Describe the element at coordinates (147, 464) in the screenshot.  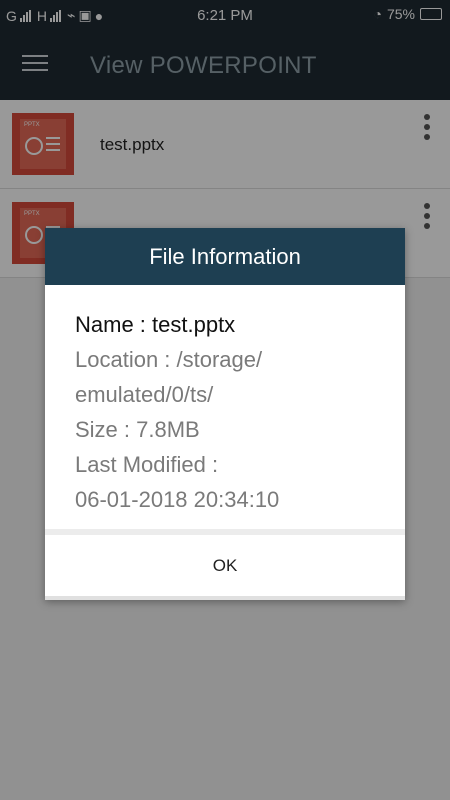
I see `modified-label: Last Modified :` at that location.